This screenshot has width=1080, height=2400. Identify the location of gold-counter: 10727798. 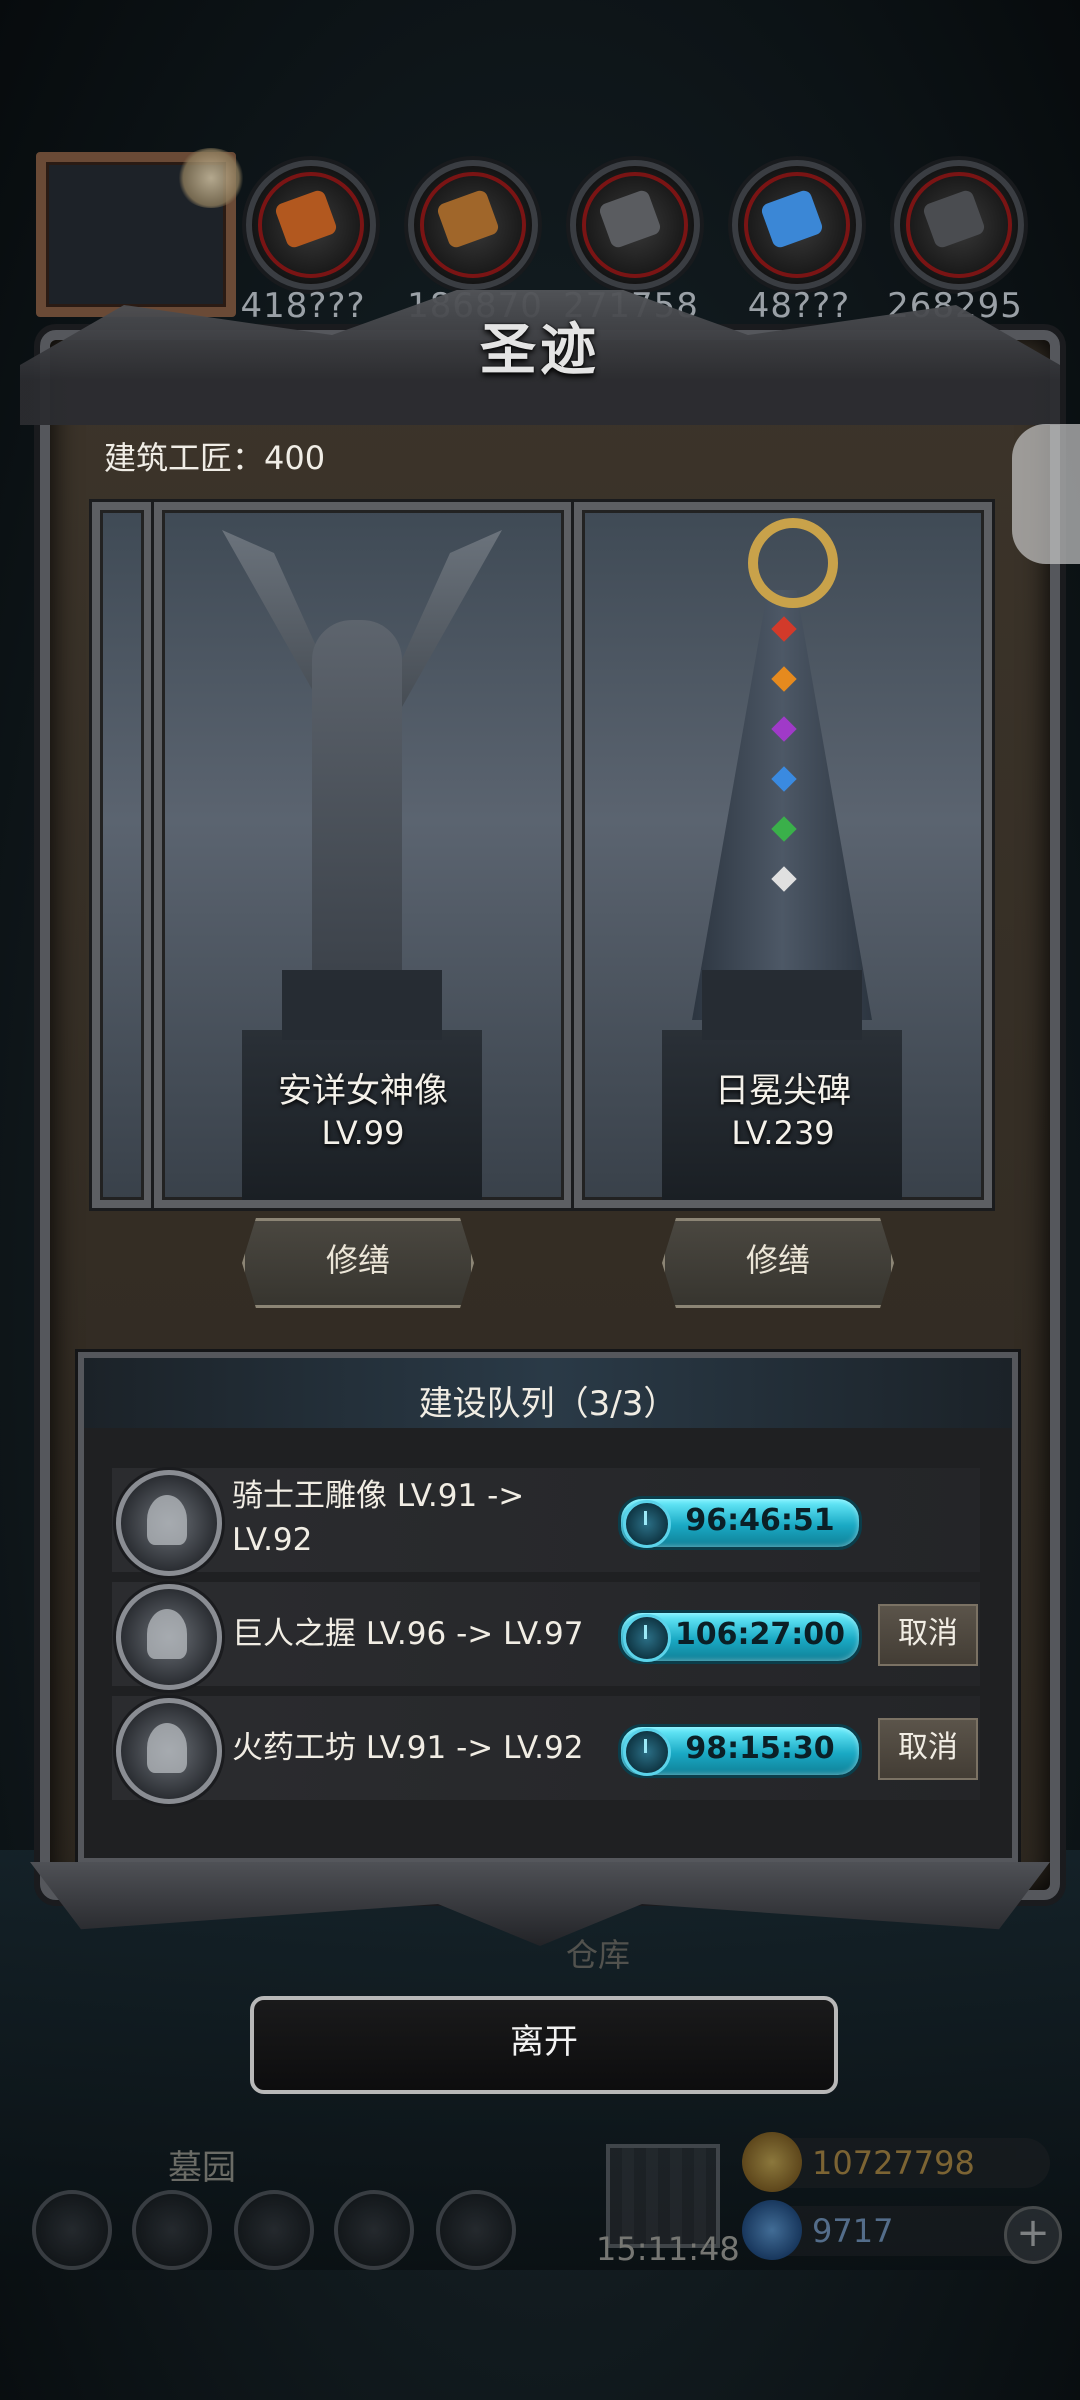
(896, 2162).